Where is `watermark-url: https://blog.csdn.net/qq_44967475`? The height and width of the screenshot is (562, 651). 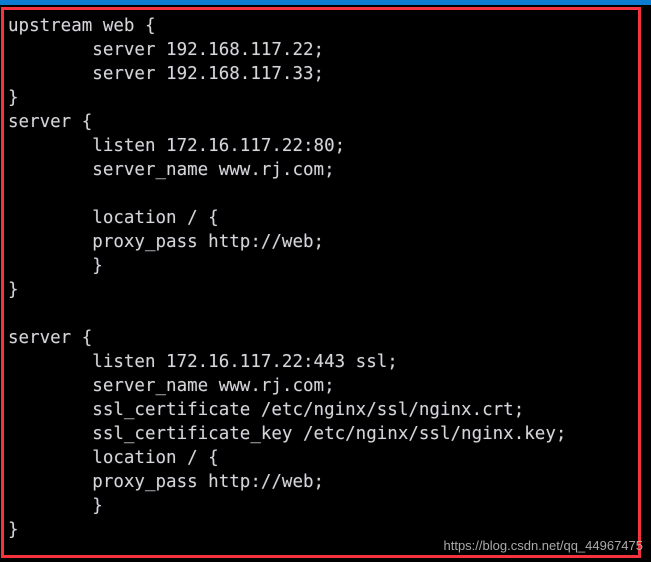
watermark-url: https://blog.csdn.net/qq_44967475 is located at coordinates (543, 545).